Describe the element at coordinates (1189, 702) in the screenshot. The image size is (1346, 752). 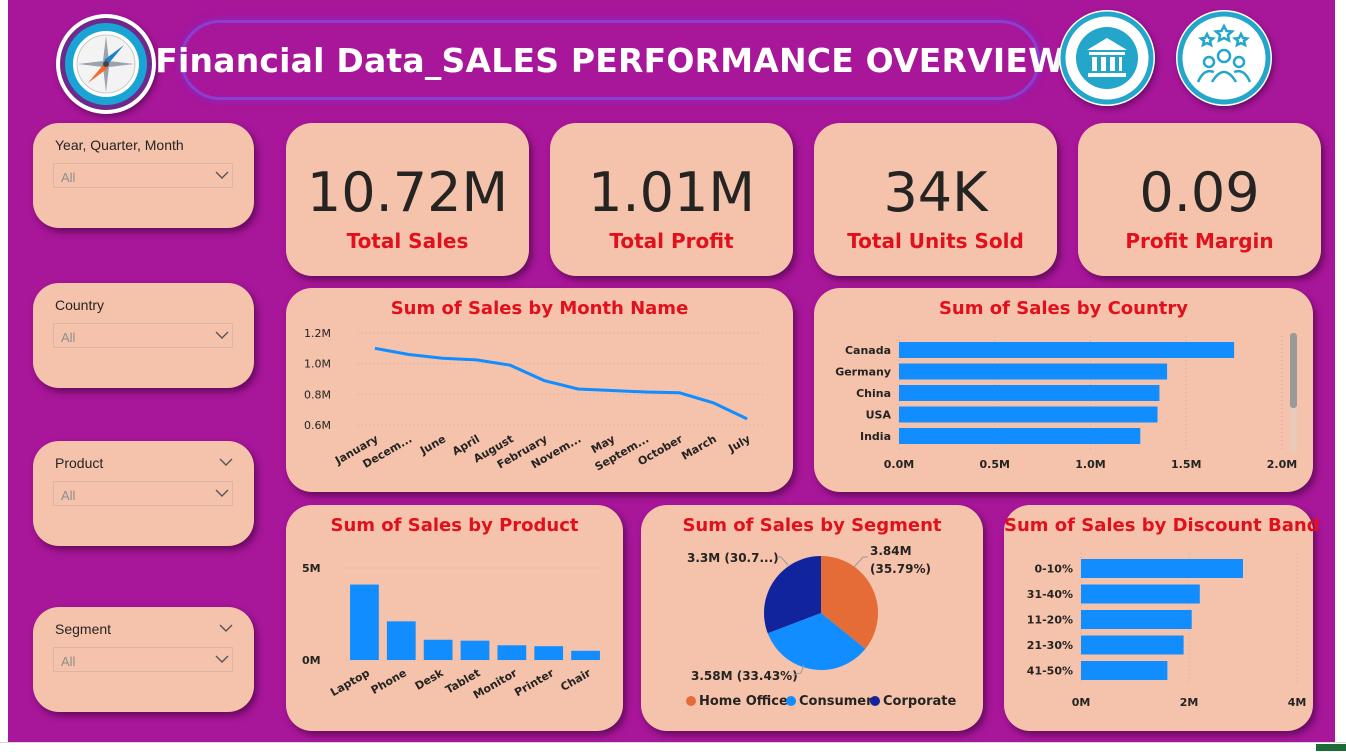
I see `x-tick-label: 2M` at that location.